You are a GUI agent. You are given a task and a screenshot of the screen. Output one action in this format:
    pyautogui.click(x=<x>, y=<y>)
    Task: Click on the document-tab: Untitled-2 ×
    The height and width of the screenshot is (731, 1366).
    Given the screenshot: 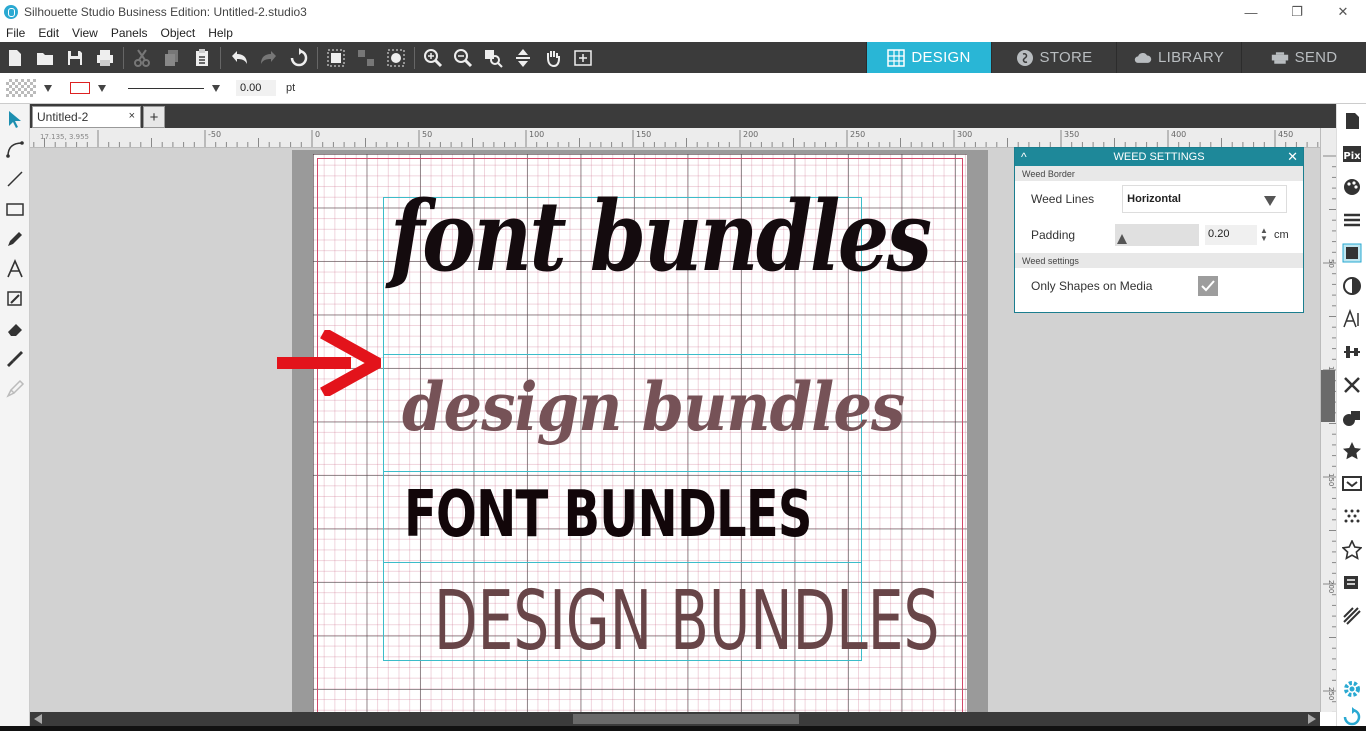 What is the action you would take?
    pyautogui.click(x=86, y=117)
    